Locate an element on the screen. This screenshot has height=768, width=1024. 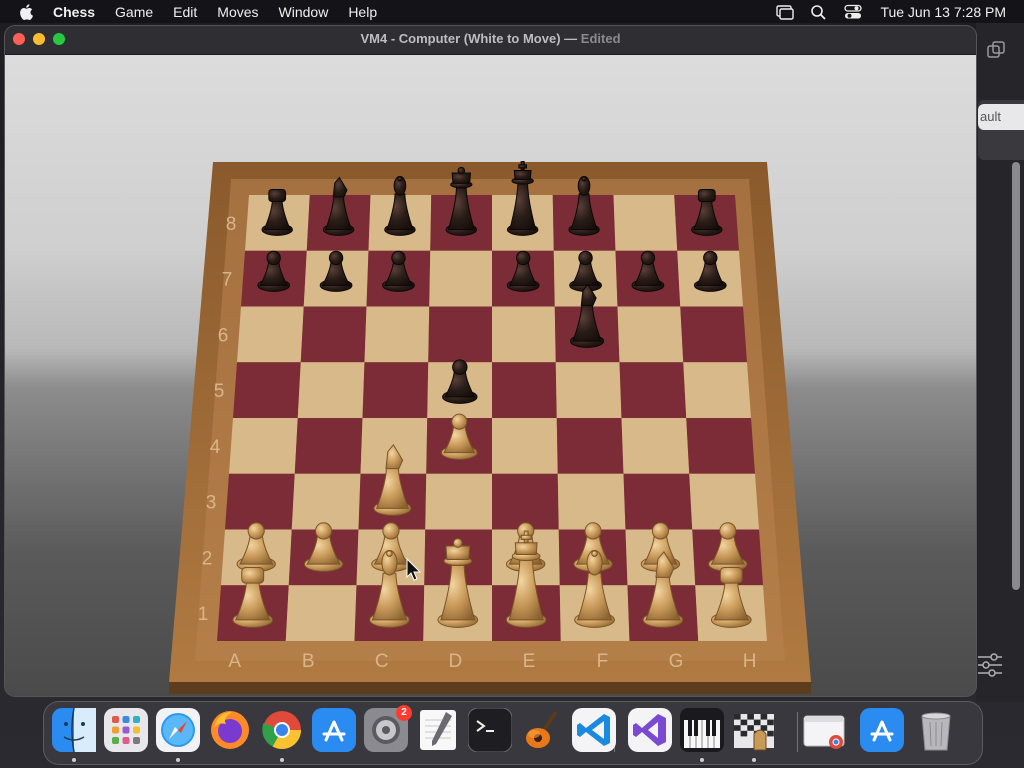
square-g8 is located at coordinates (645, 223).